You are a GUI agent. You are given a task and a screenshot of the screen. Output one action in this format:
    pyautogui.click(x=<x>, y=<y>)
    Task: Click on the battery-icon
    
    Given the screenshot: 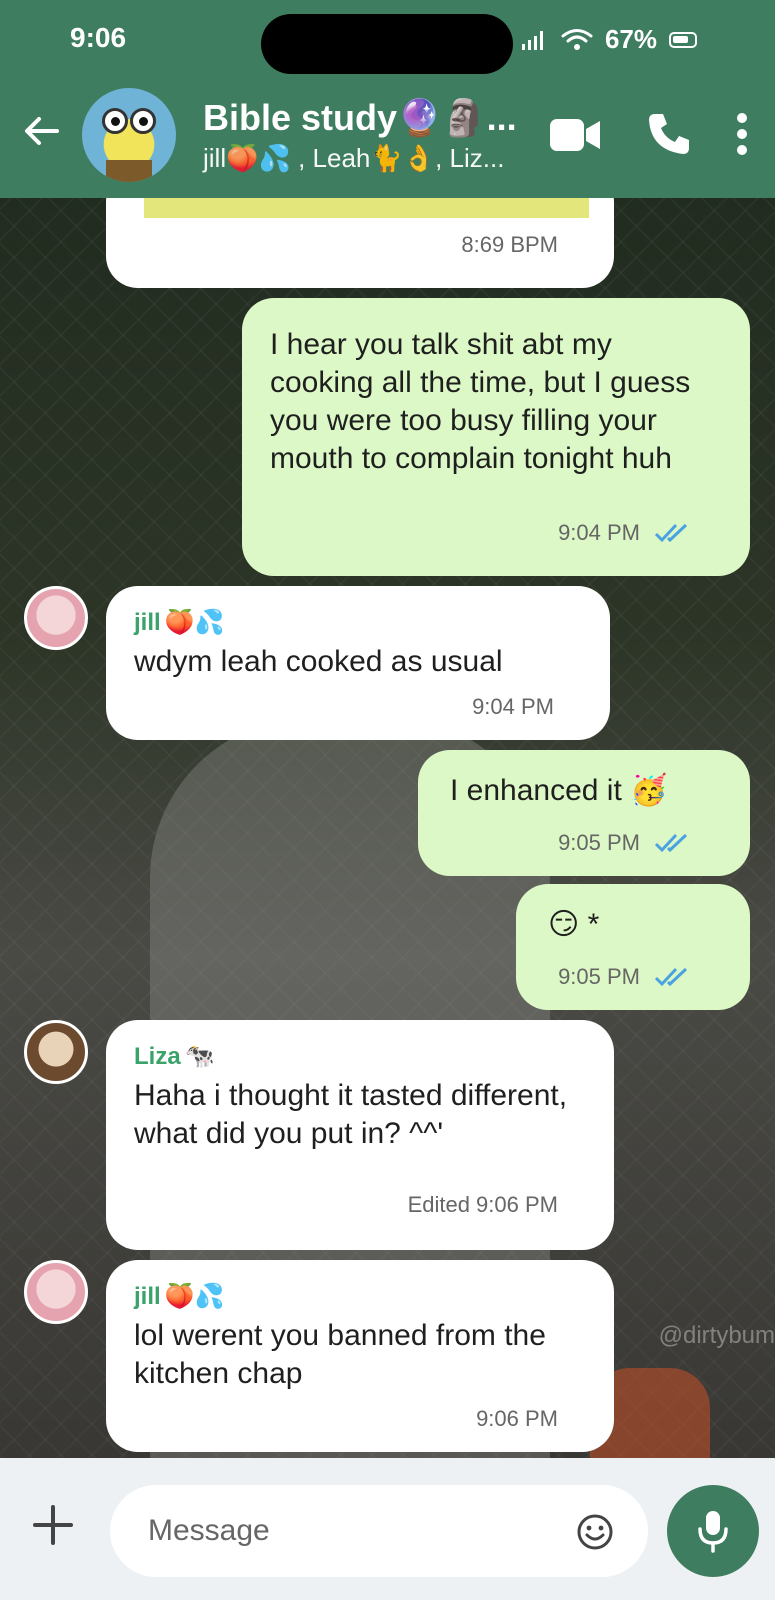 What is the action you would take?
    pyautogui.click(x=683, y=39)
    